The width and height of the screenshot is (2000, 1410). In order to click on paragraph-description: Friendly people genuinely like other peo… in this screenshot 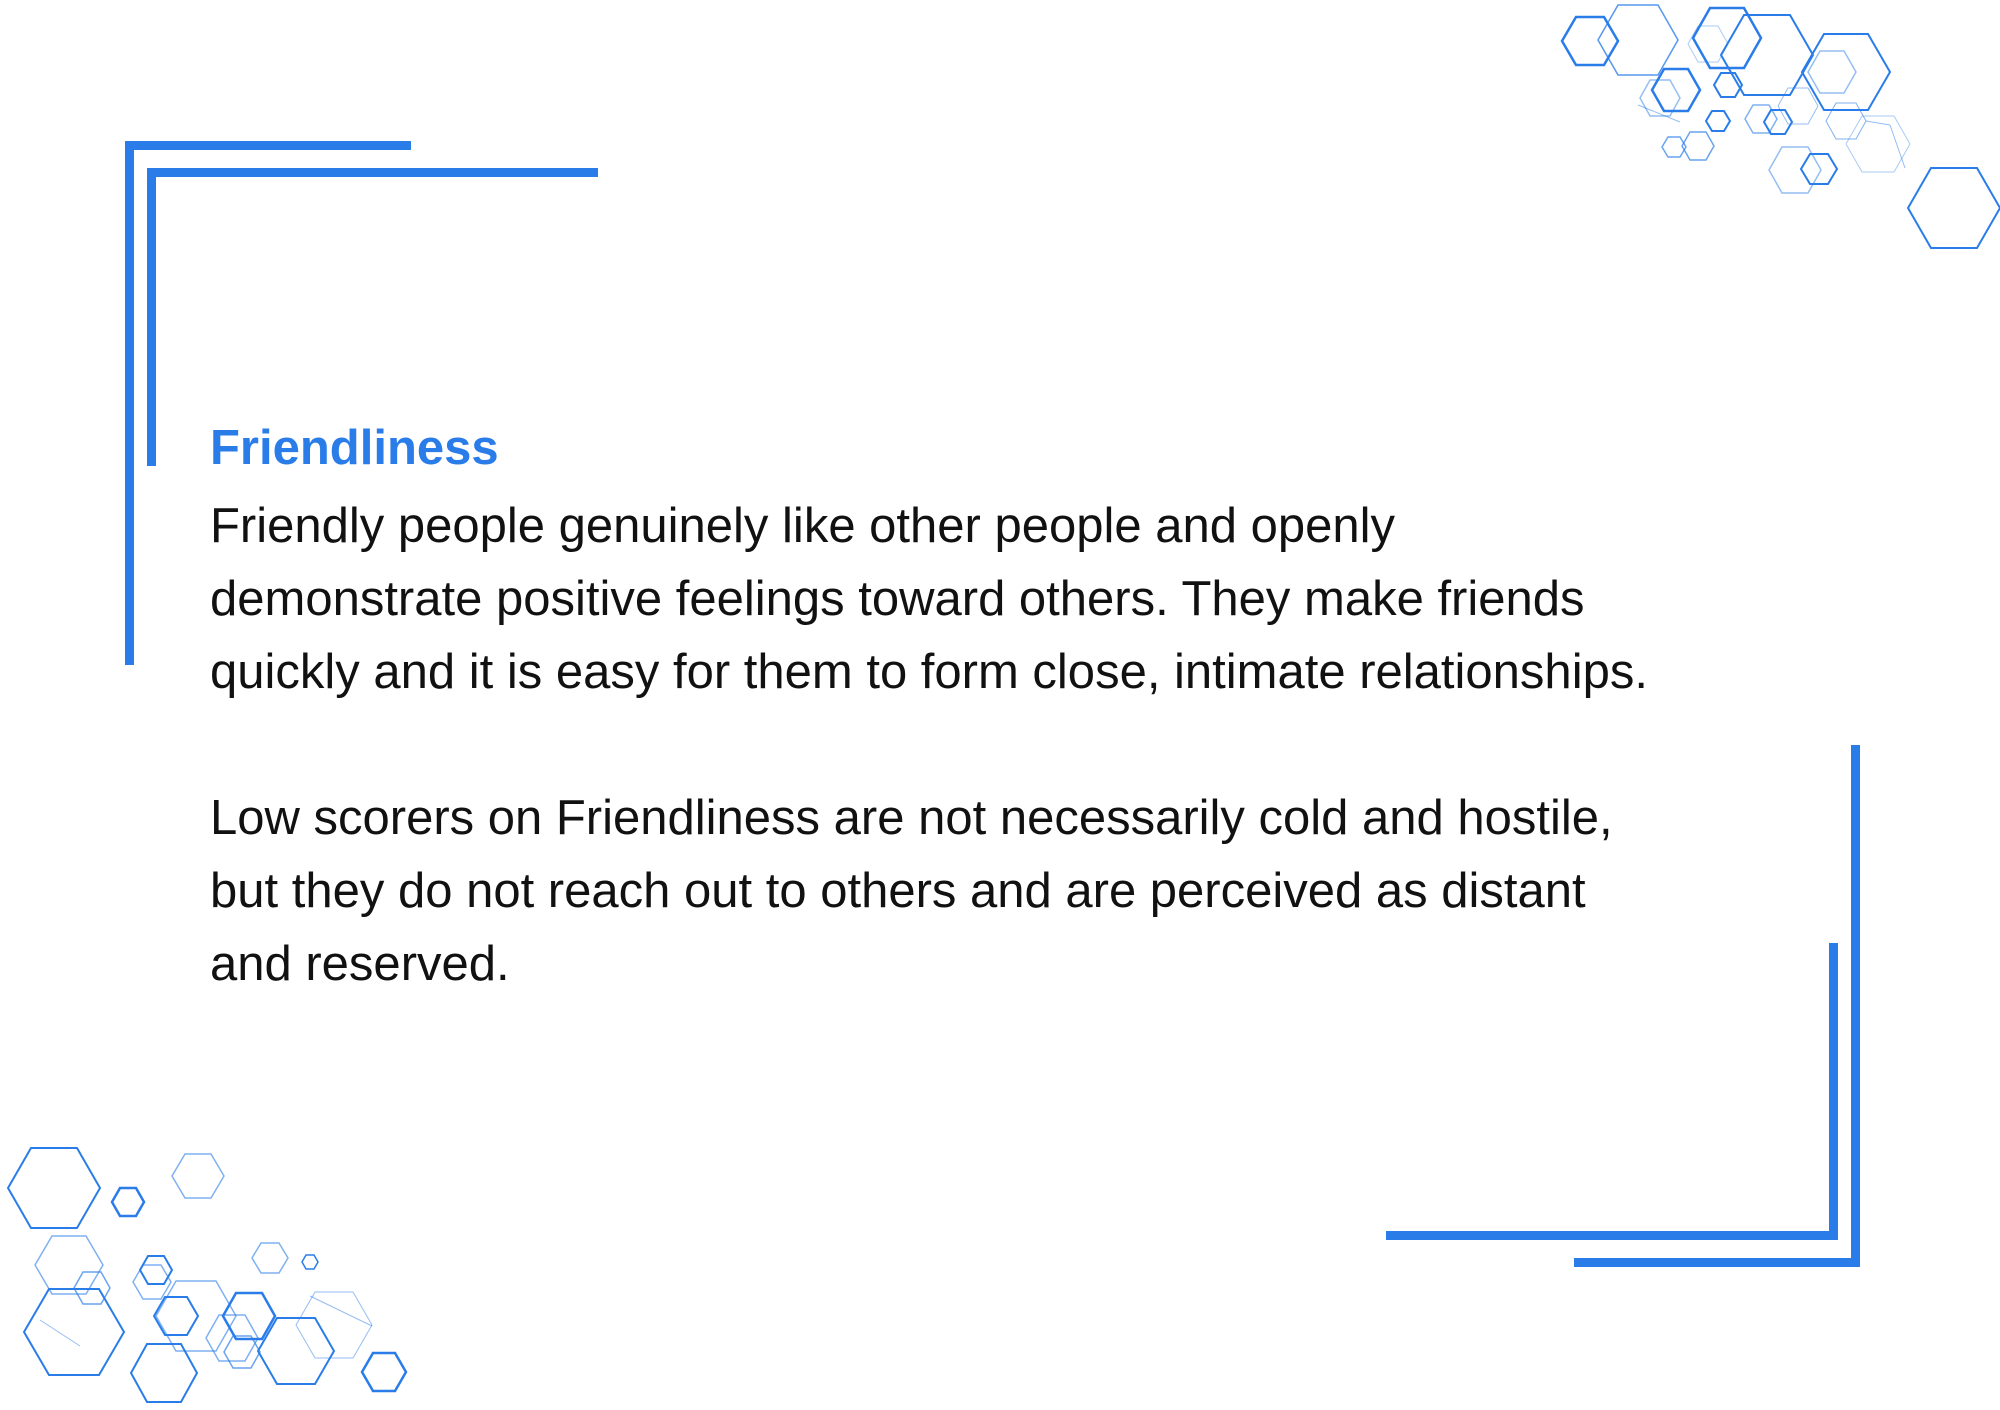, I will do `click(929, 599)`.